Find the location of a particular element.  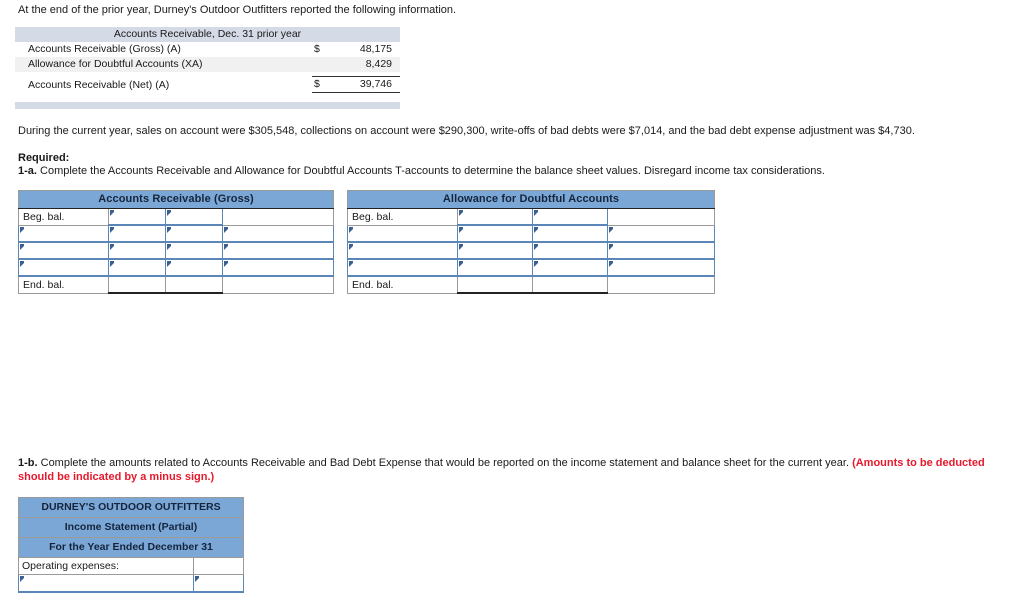

t-account-title-row: Allowance for Doubtful Accounts is located at coordinates (531, 199).